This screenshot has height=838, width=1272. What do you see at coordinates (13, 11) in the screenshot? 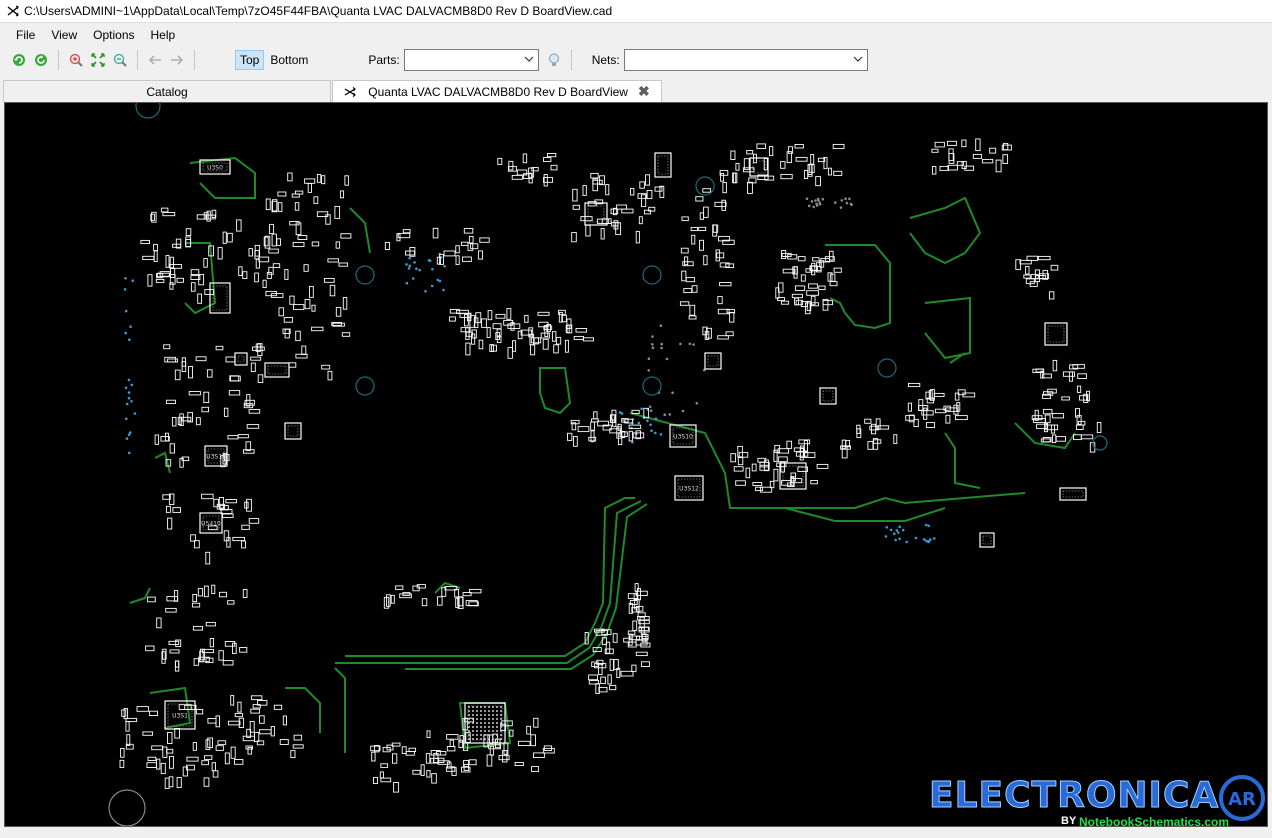
I see `crossed-arrows-icon` at bounding box center [13, 11].